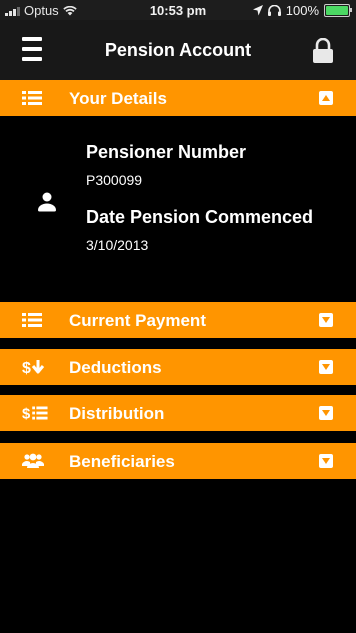 The height and width of the screenshot is (633, 356). I want to click on pensioner-number-value: P300099, so click(114, 180).